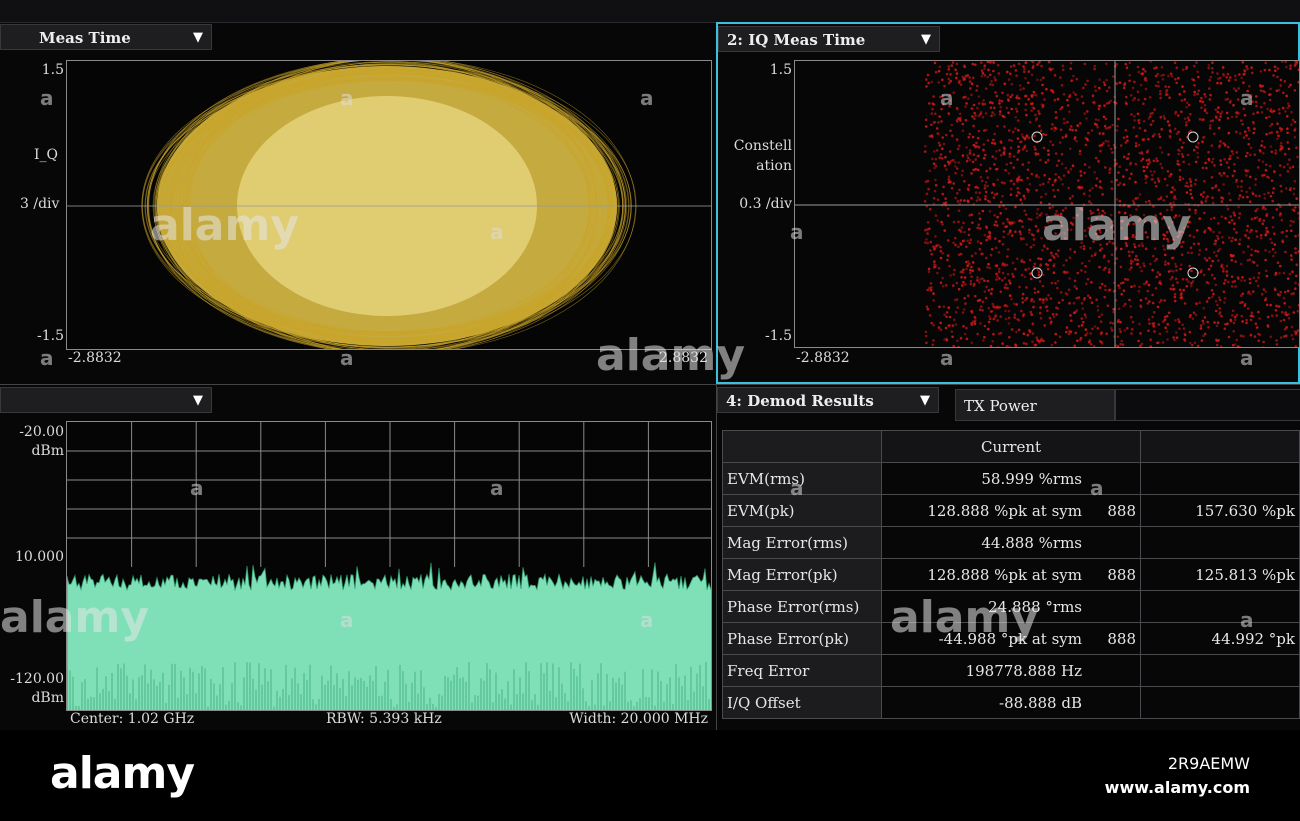 This screenshot has height=821, width=1300. I want to click on table-row: I/Q Offset -88.888 dB, so click(1011, 702).